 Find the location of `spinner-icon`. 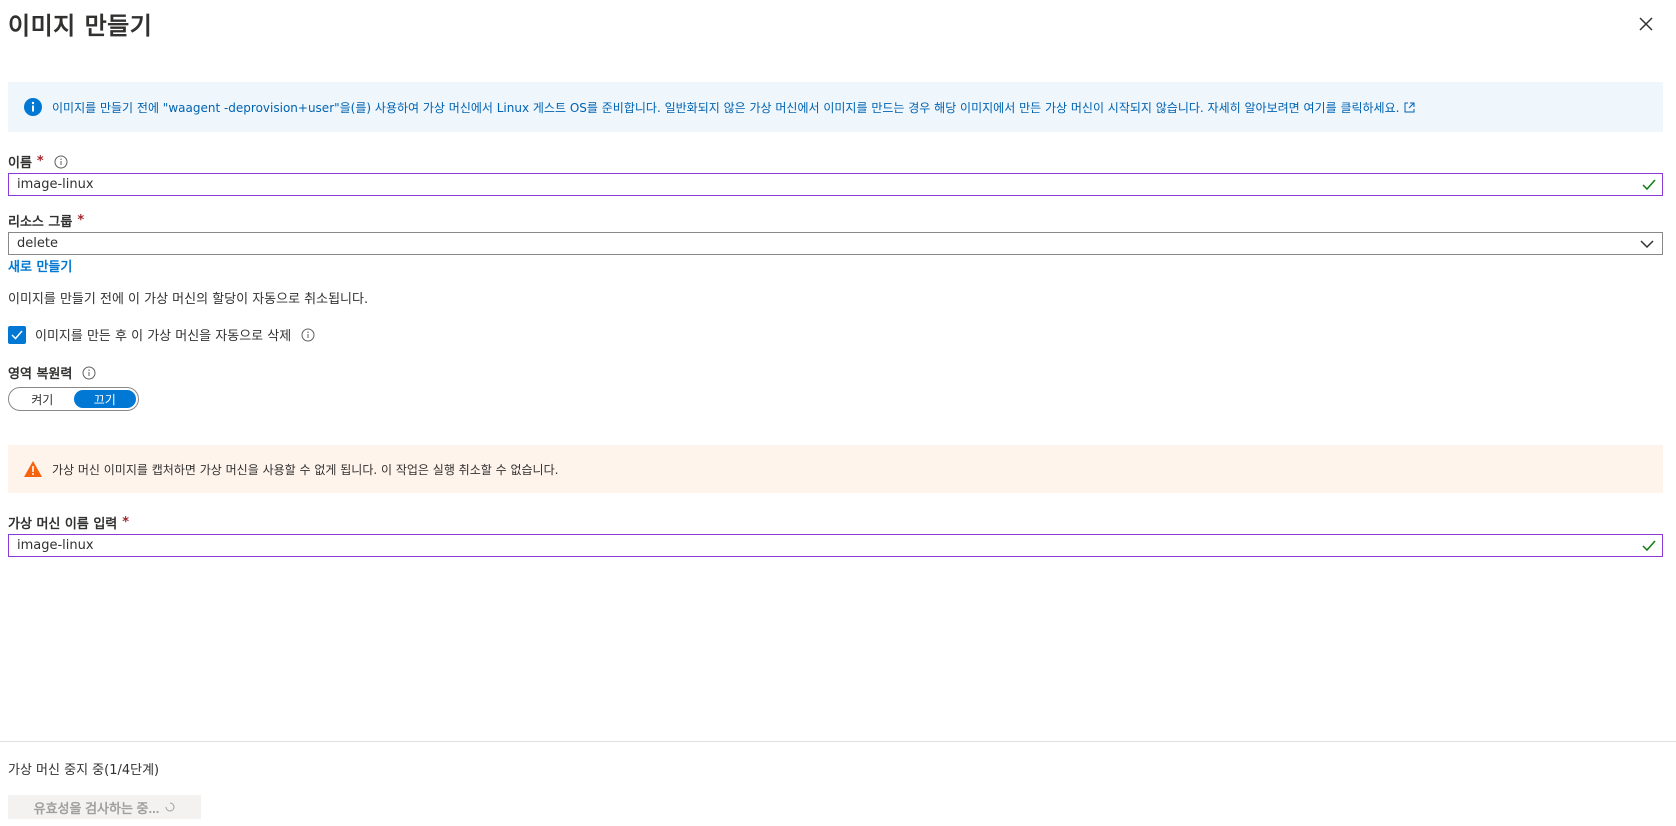

spinner-icon is located at coordinates (170, 807).